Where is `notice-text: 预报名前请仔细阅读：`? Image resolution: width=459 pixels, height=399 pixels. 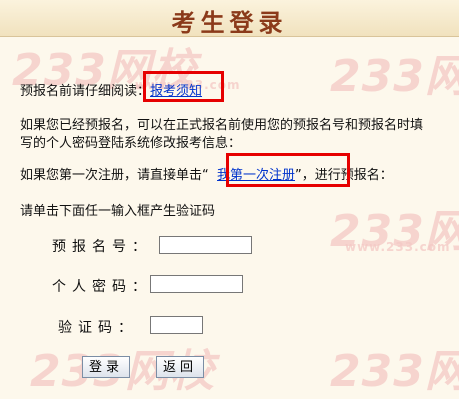
notice-text: 预报名前请仔细阅读： is located at coordinates (85, 91).